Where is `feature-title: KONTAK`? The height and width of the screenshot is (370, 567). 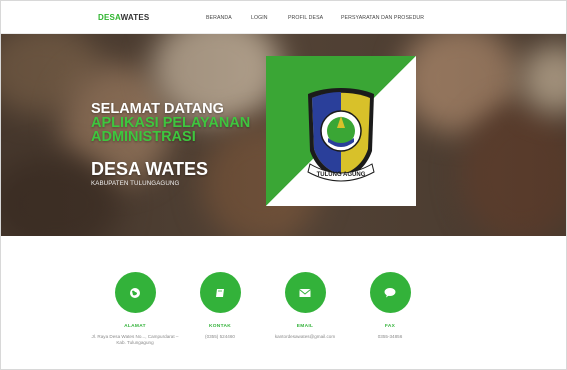 feature-title: KONTAK is located at coordinates (220, 326).